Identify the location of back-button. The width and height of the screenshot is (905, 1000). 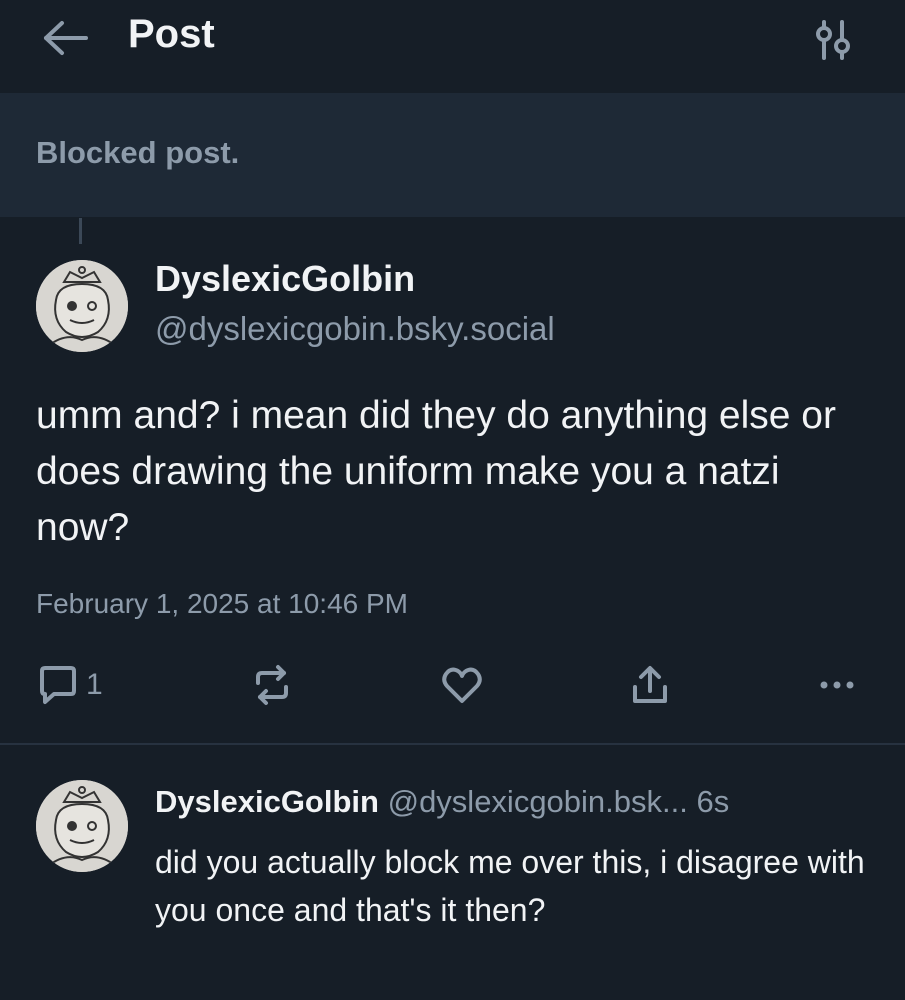
(66, 38).